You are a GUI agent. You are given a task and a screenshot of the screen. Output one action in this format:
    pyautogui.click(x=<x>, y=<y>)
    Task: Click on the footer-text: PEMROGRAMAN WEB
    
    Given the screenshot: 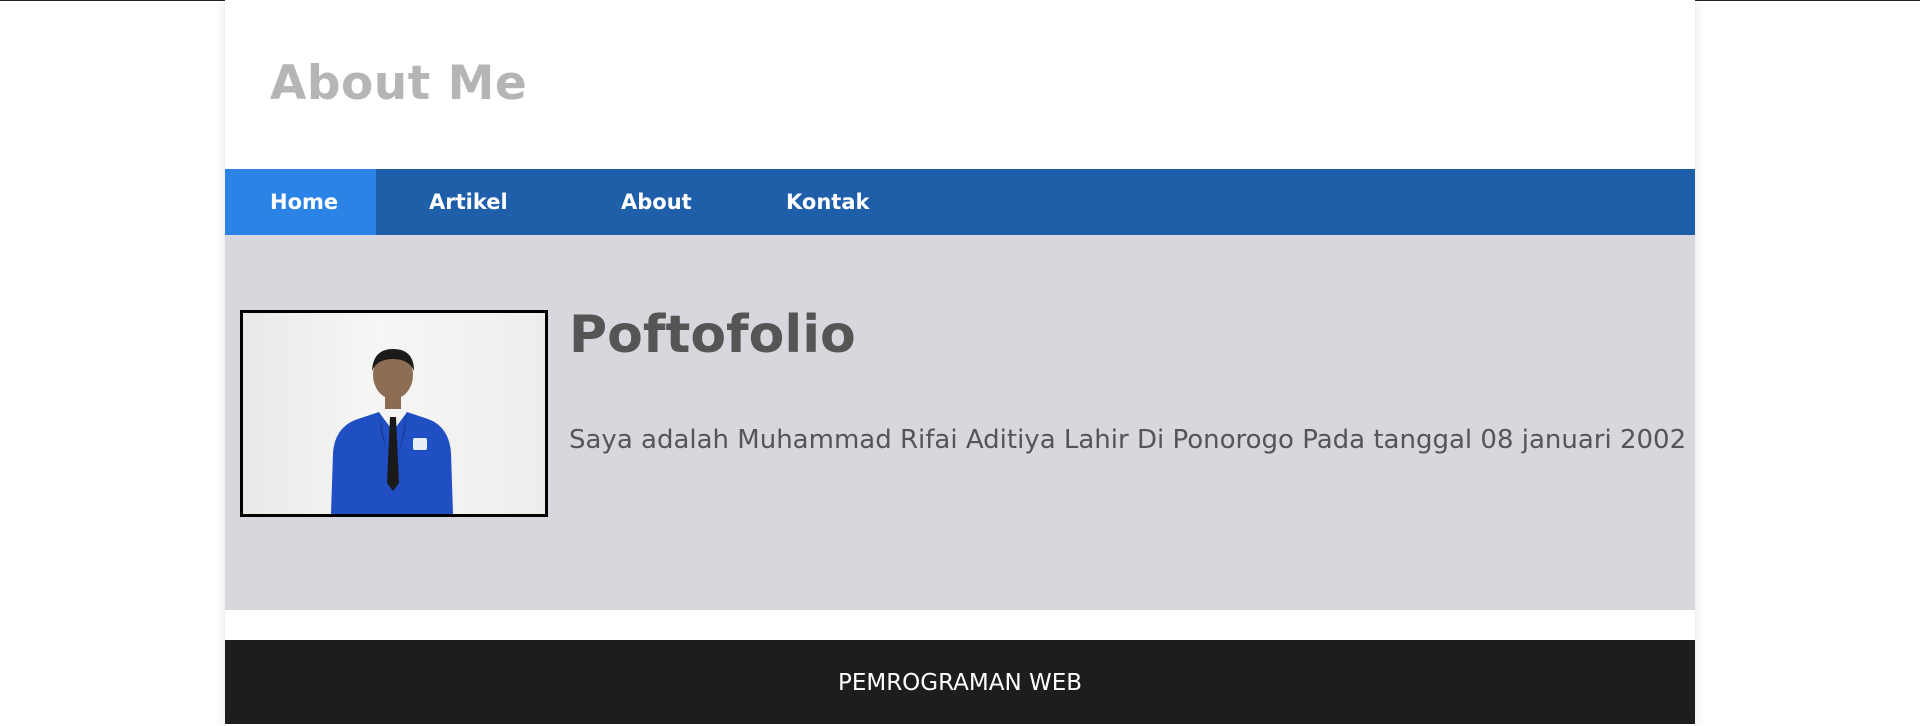 What is the action you would take?
    pyautogui.click(x=960, y=683)
    